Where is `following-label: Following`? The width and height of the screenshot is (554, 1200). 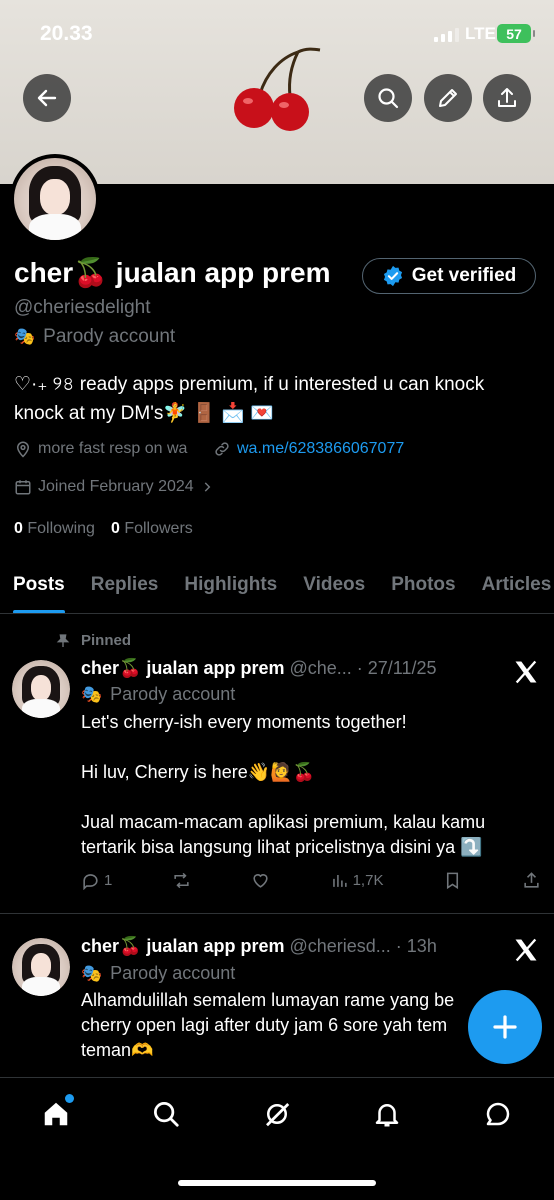
following-label: Following is located at coordinates (61, 528).